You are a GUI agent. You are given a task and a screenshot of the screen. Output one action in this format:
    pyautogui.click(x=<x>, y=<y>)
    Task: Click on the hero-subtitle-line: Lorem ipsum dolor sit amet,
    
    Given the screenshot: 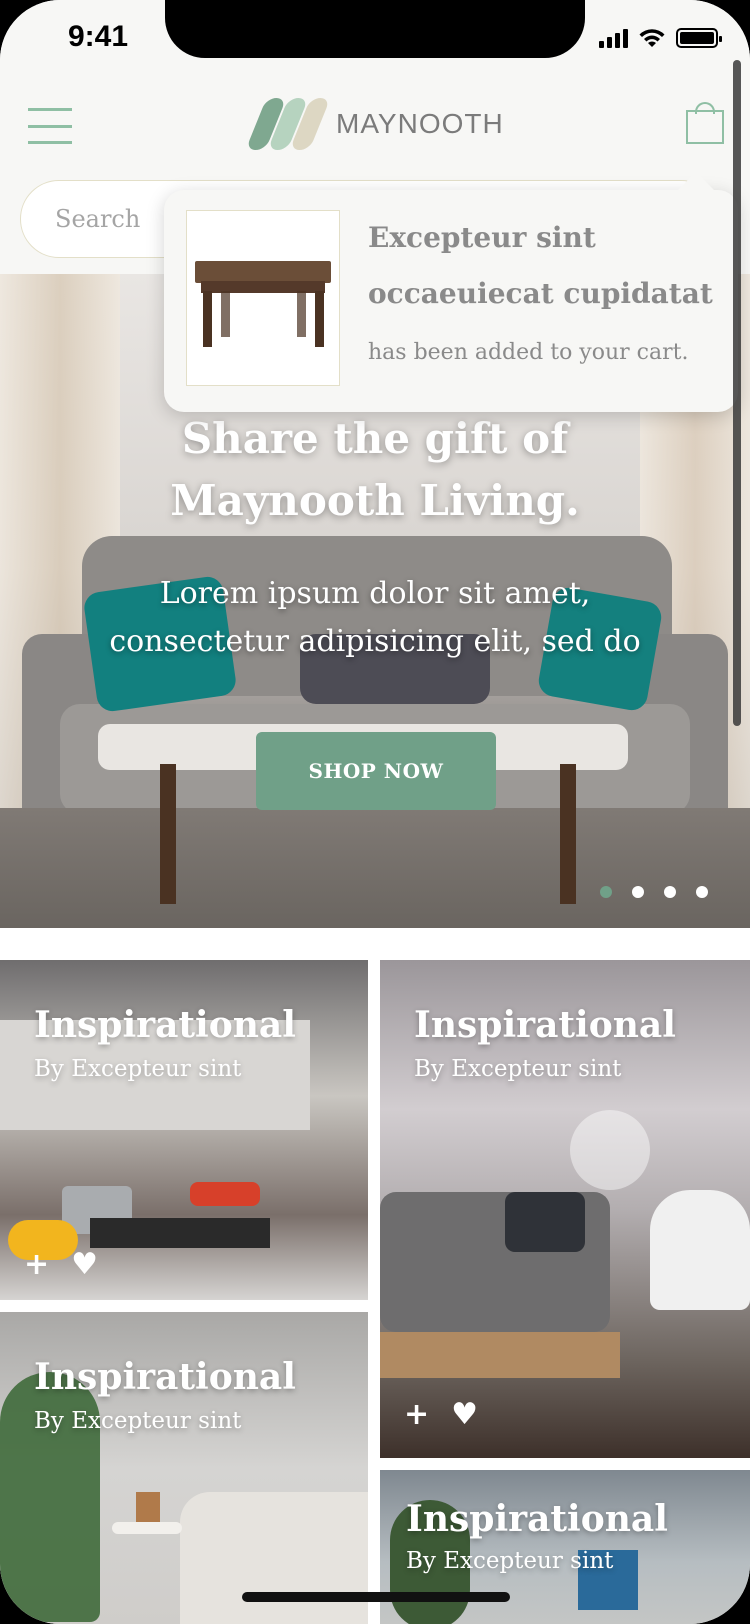 What is the action you would take?
    pyautogui.click(x=375, y=593)
    